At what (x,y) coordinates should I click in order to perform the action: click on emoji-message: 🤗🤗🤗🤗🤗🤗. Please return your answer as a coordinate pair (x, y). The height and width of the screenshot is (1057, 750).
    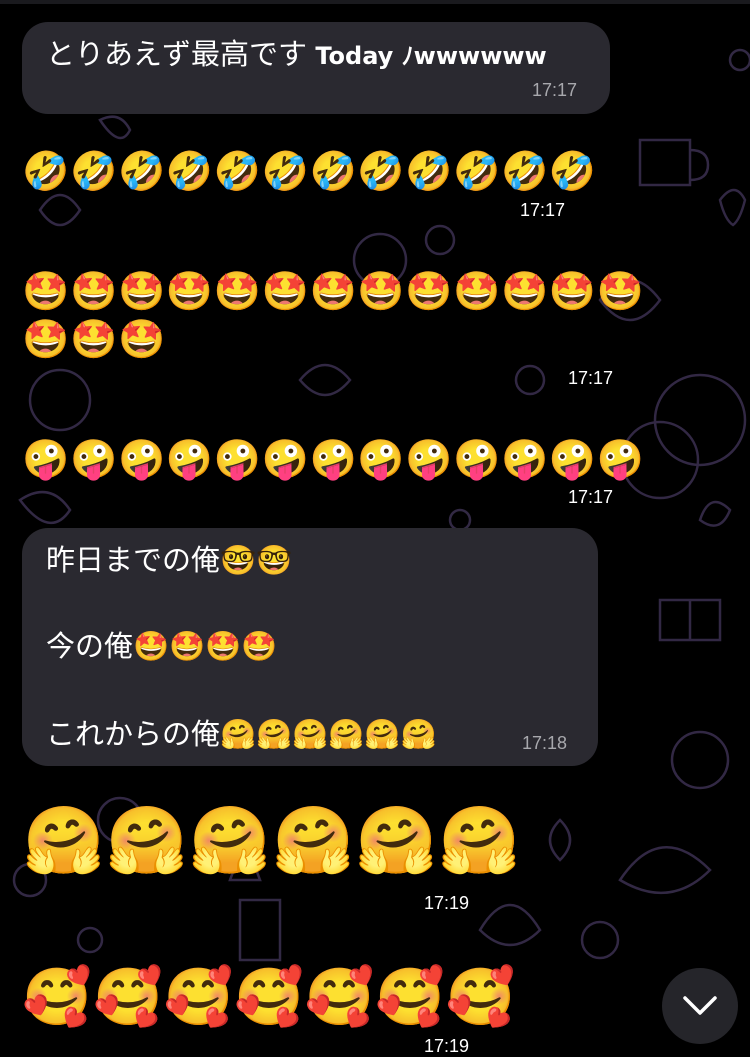
    Looking at the image, I should click on (271, 846).